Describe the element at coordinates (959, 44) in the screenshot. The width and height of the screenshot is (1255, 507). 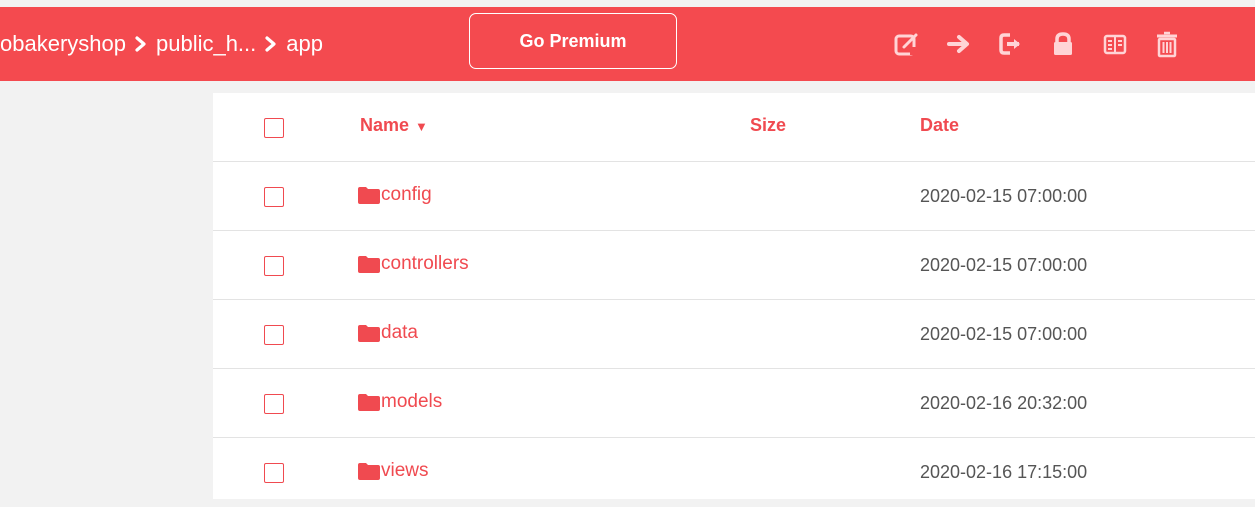
I see `move-icon` at that location.